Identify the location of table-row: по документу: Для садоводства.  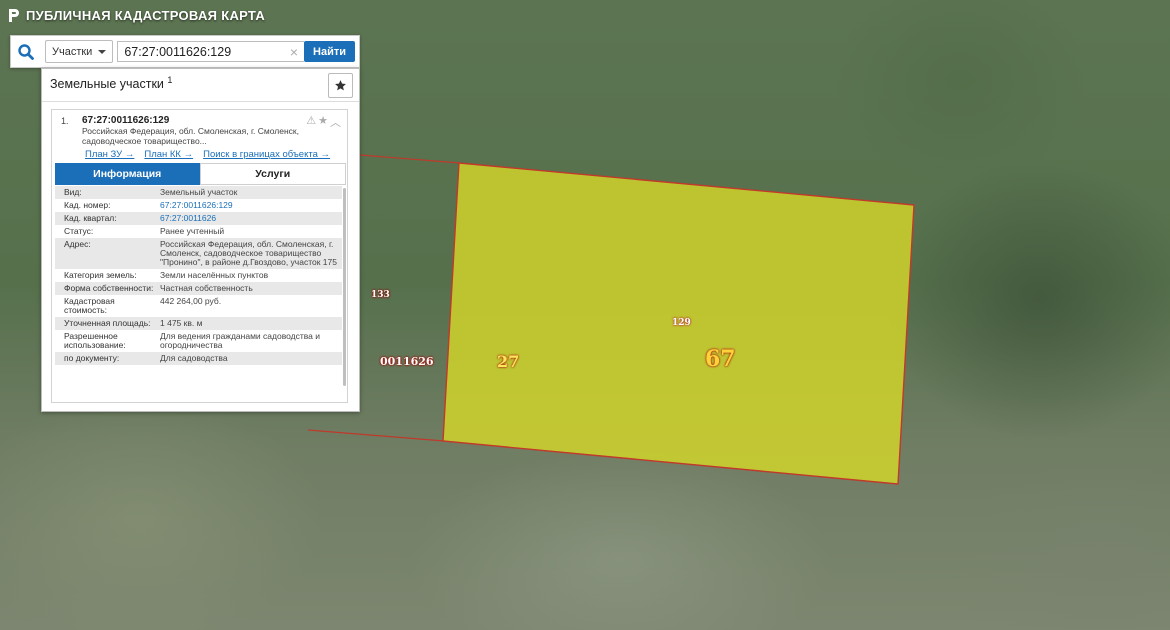
(198, 358).